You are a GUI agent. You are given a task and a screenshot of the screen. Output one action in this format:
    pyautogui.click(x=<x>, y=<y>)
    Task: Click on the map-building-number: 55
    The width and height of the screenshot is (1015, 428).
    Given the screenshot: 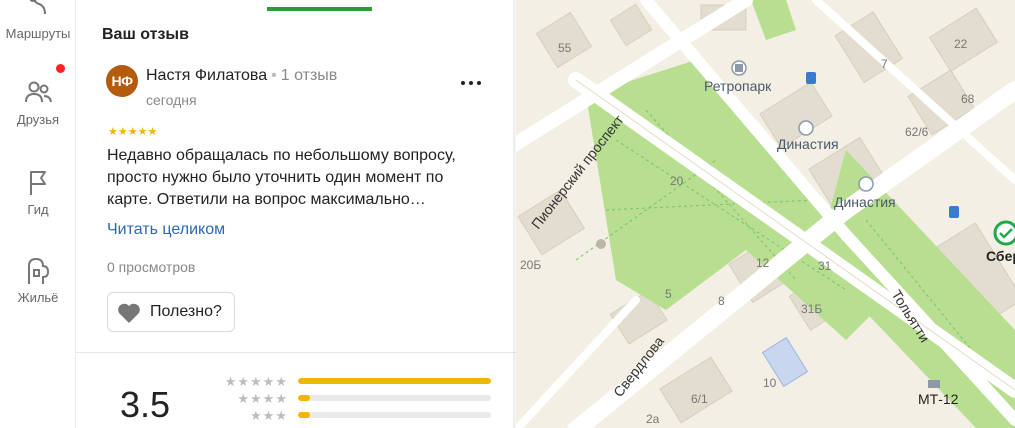 What is the action you would take?
    pyautogui.click(x=565, y=48)
    